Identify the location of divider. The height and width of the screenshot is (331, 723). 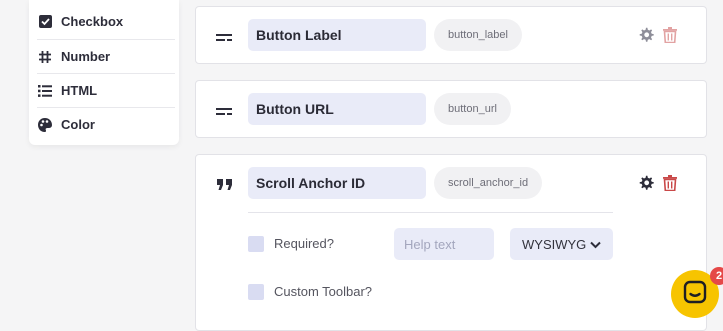
(430, 212).